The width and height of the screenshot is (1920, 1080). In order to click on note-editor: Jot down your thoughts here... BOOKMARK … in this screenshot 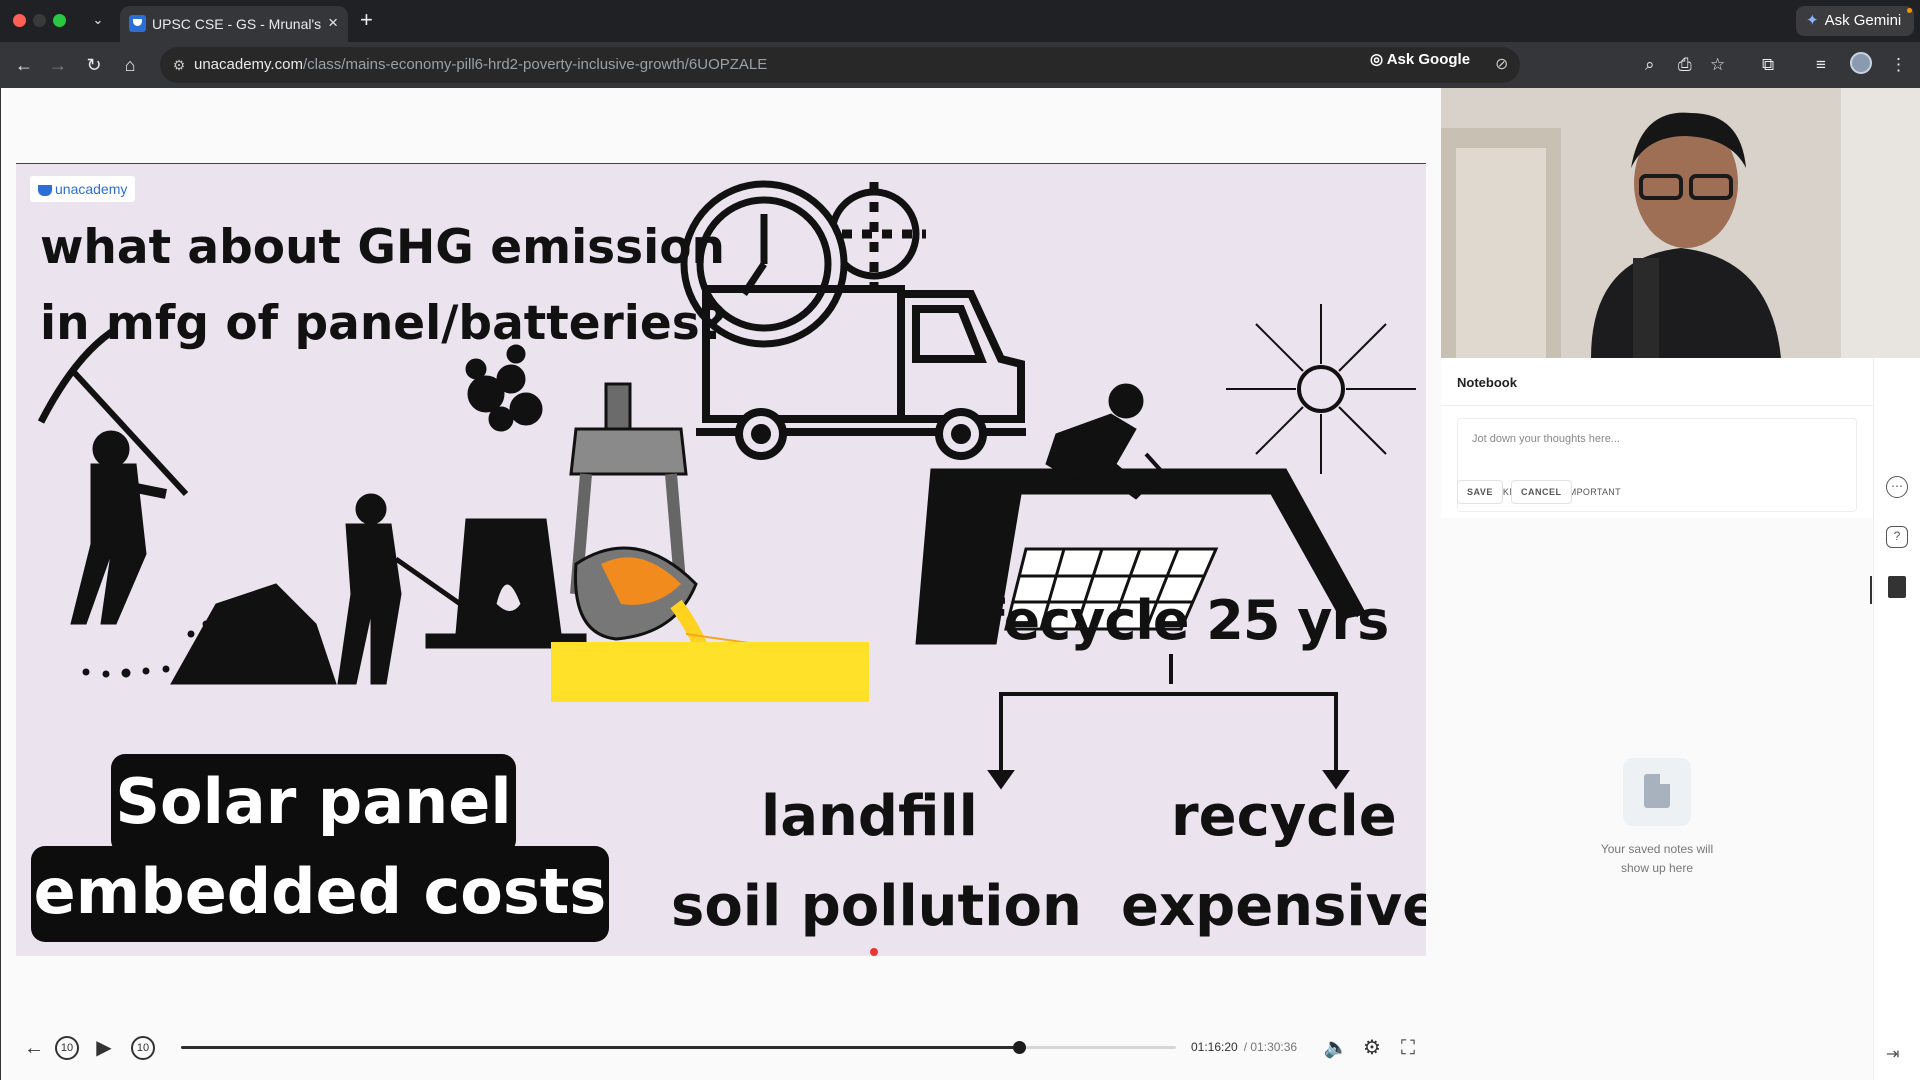, I will do `click(1657, 462)`.